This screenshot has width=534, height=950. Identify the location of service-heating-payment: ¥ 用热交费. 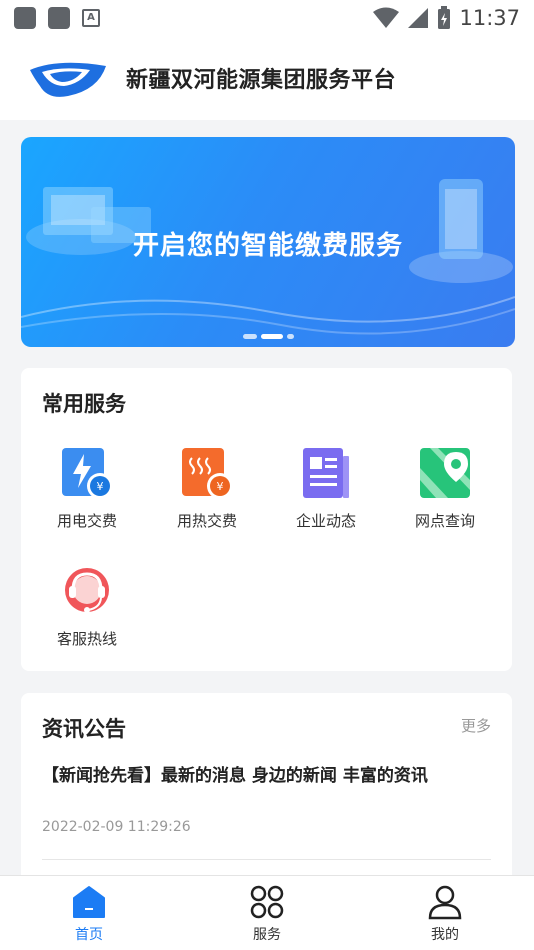
(207, 488).